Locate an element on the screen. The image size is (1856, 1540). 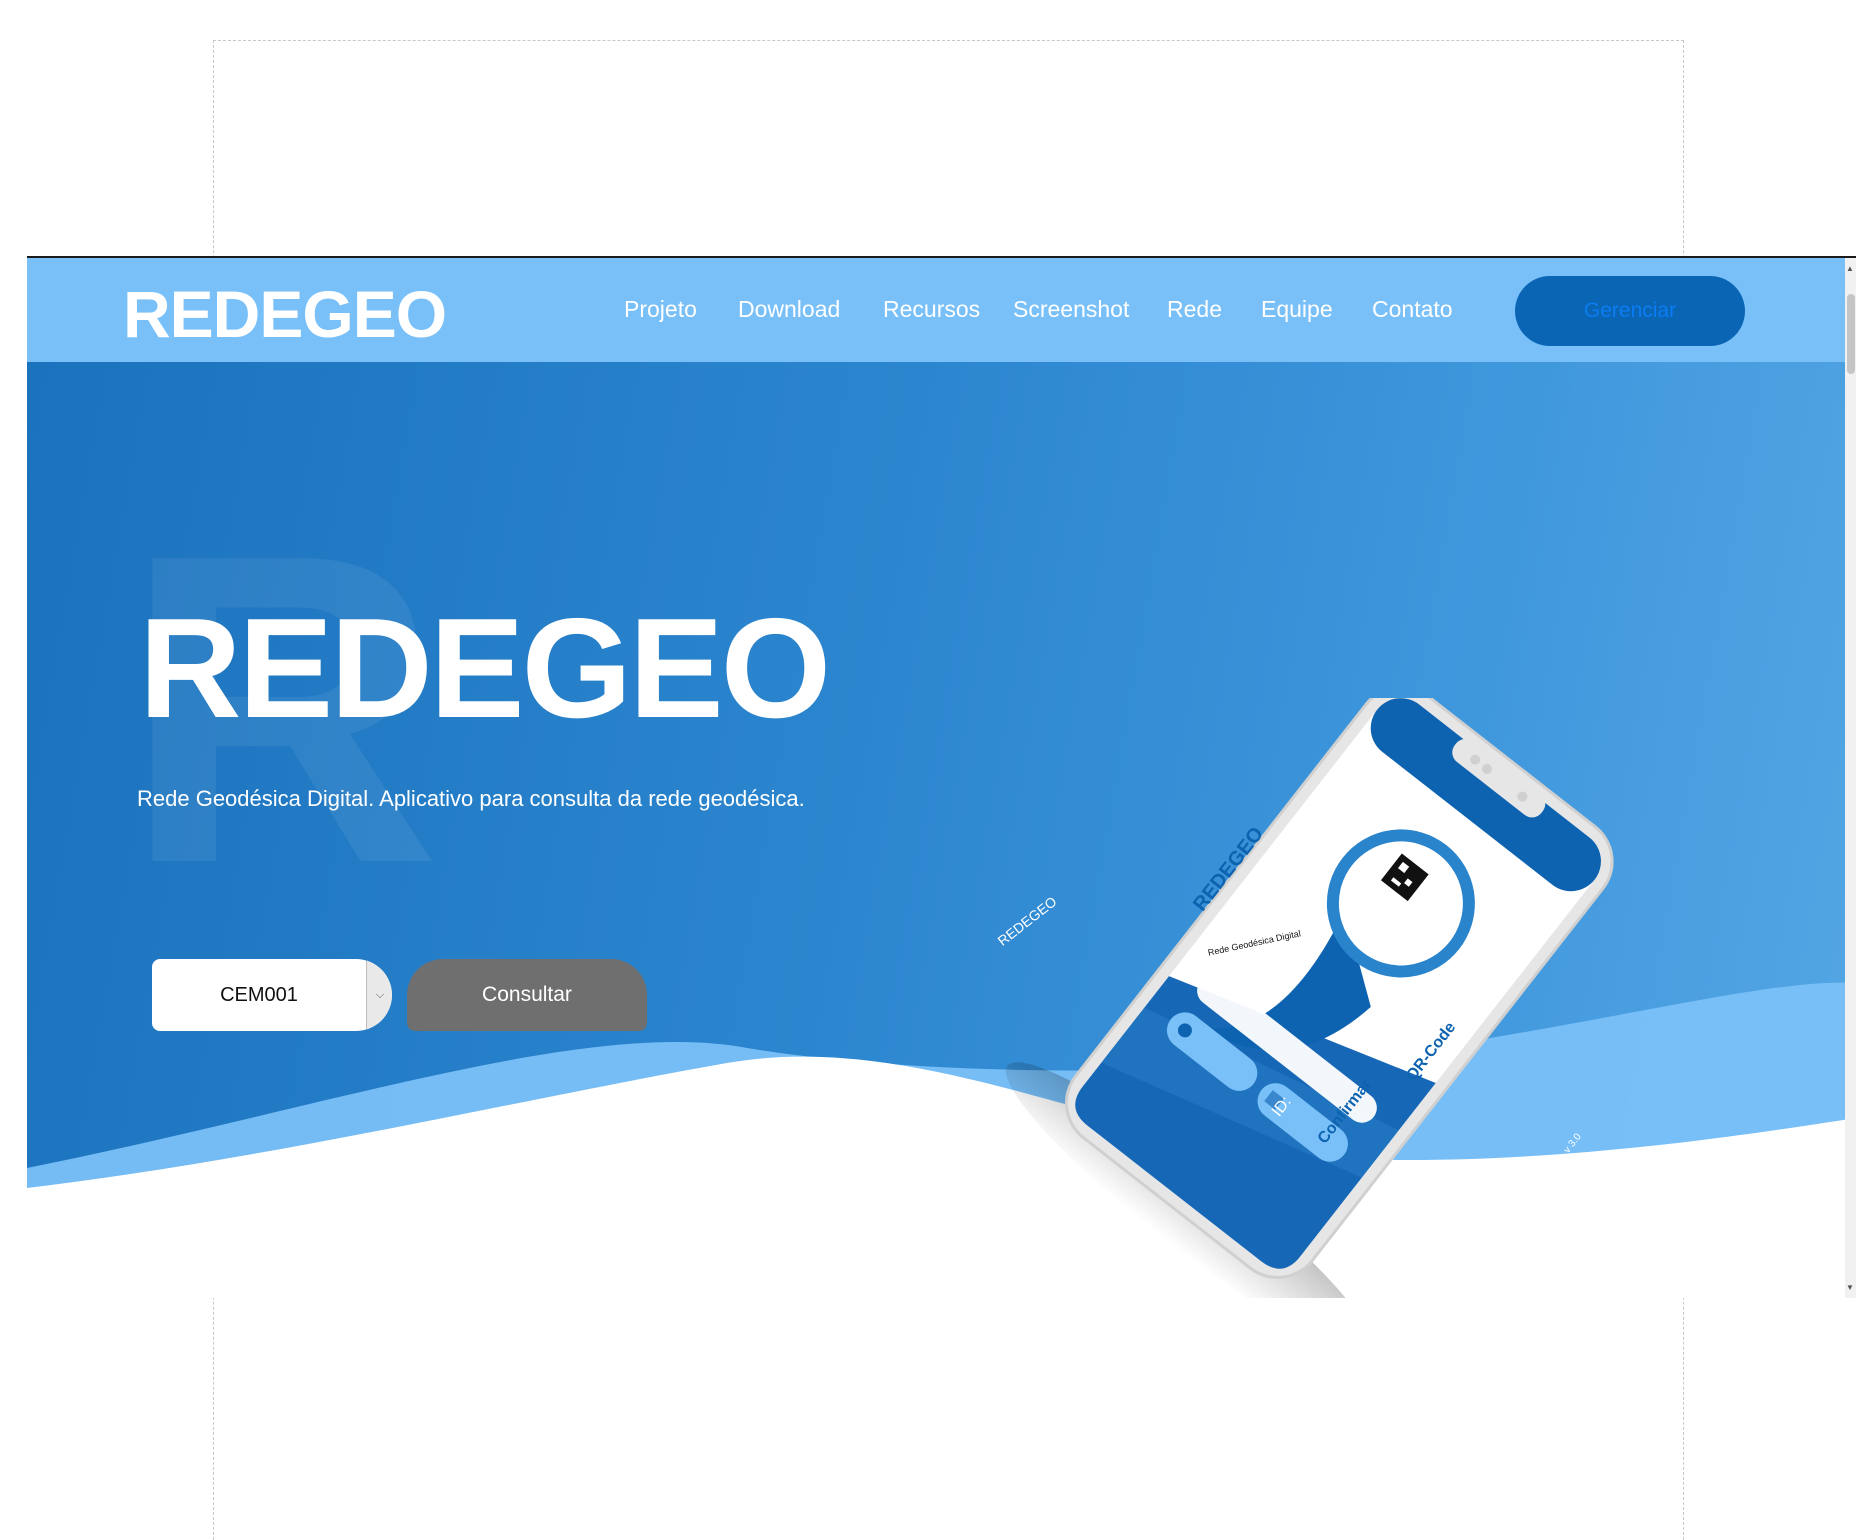
nav-link-contato: Contato is located at coordinates (1412, 309).